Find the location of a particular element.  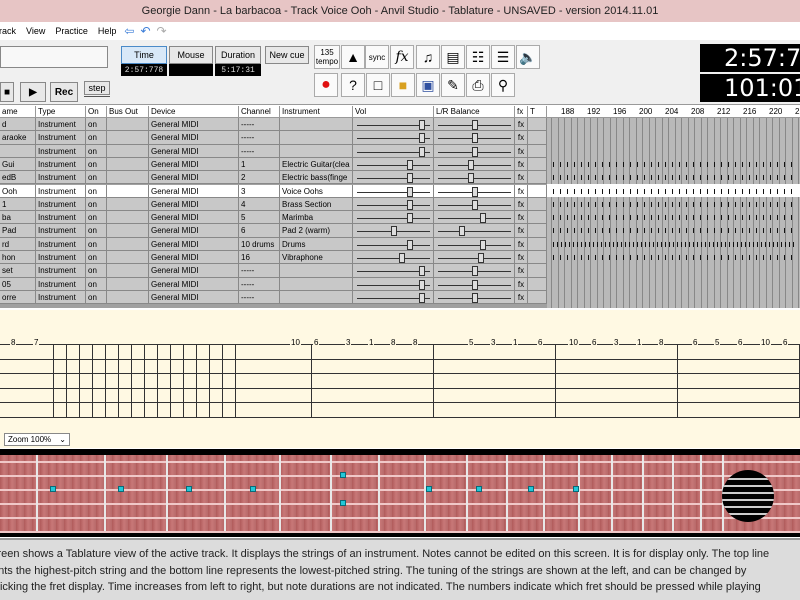

zoom-magnifier-icon: ⚲ is located at coordinates (503, 85).